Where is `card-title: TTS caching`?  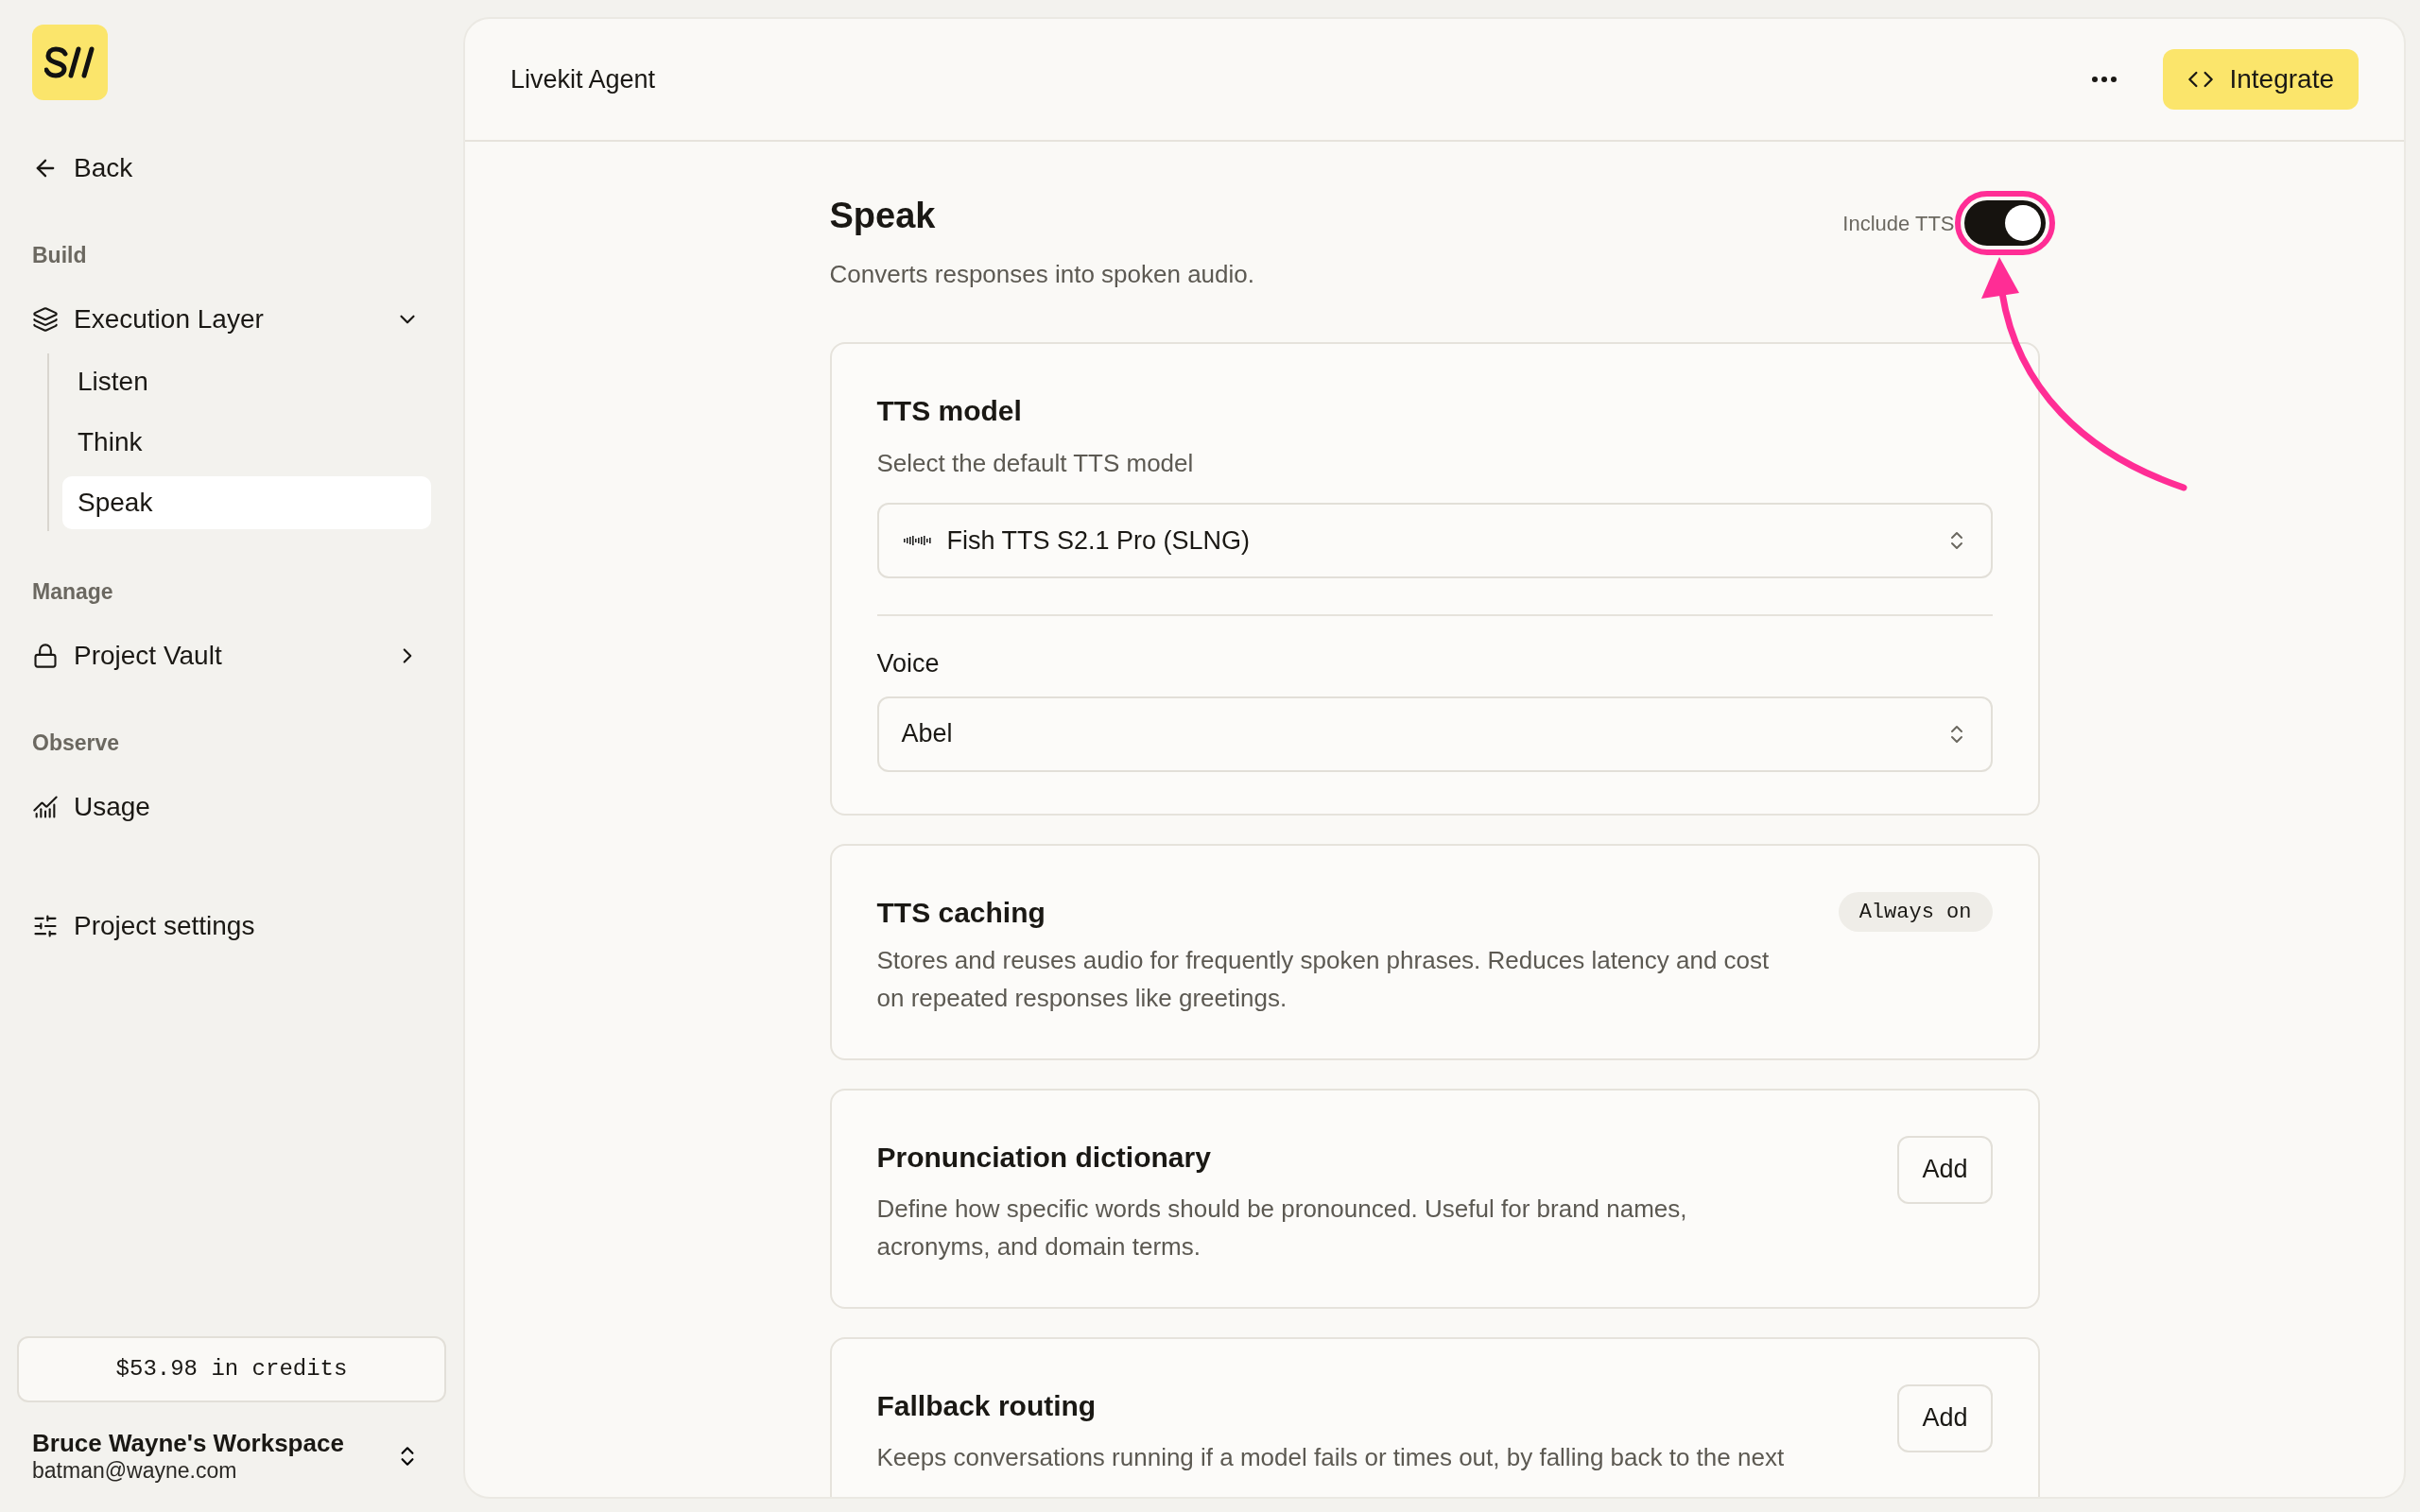
card-title: TTS caching is located at coordinates (961, 912).